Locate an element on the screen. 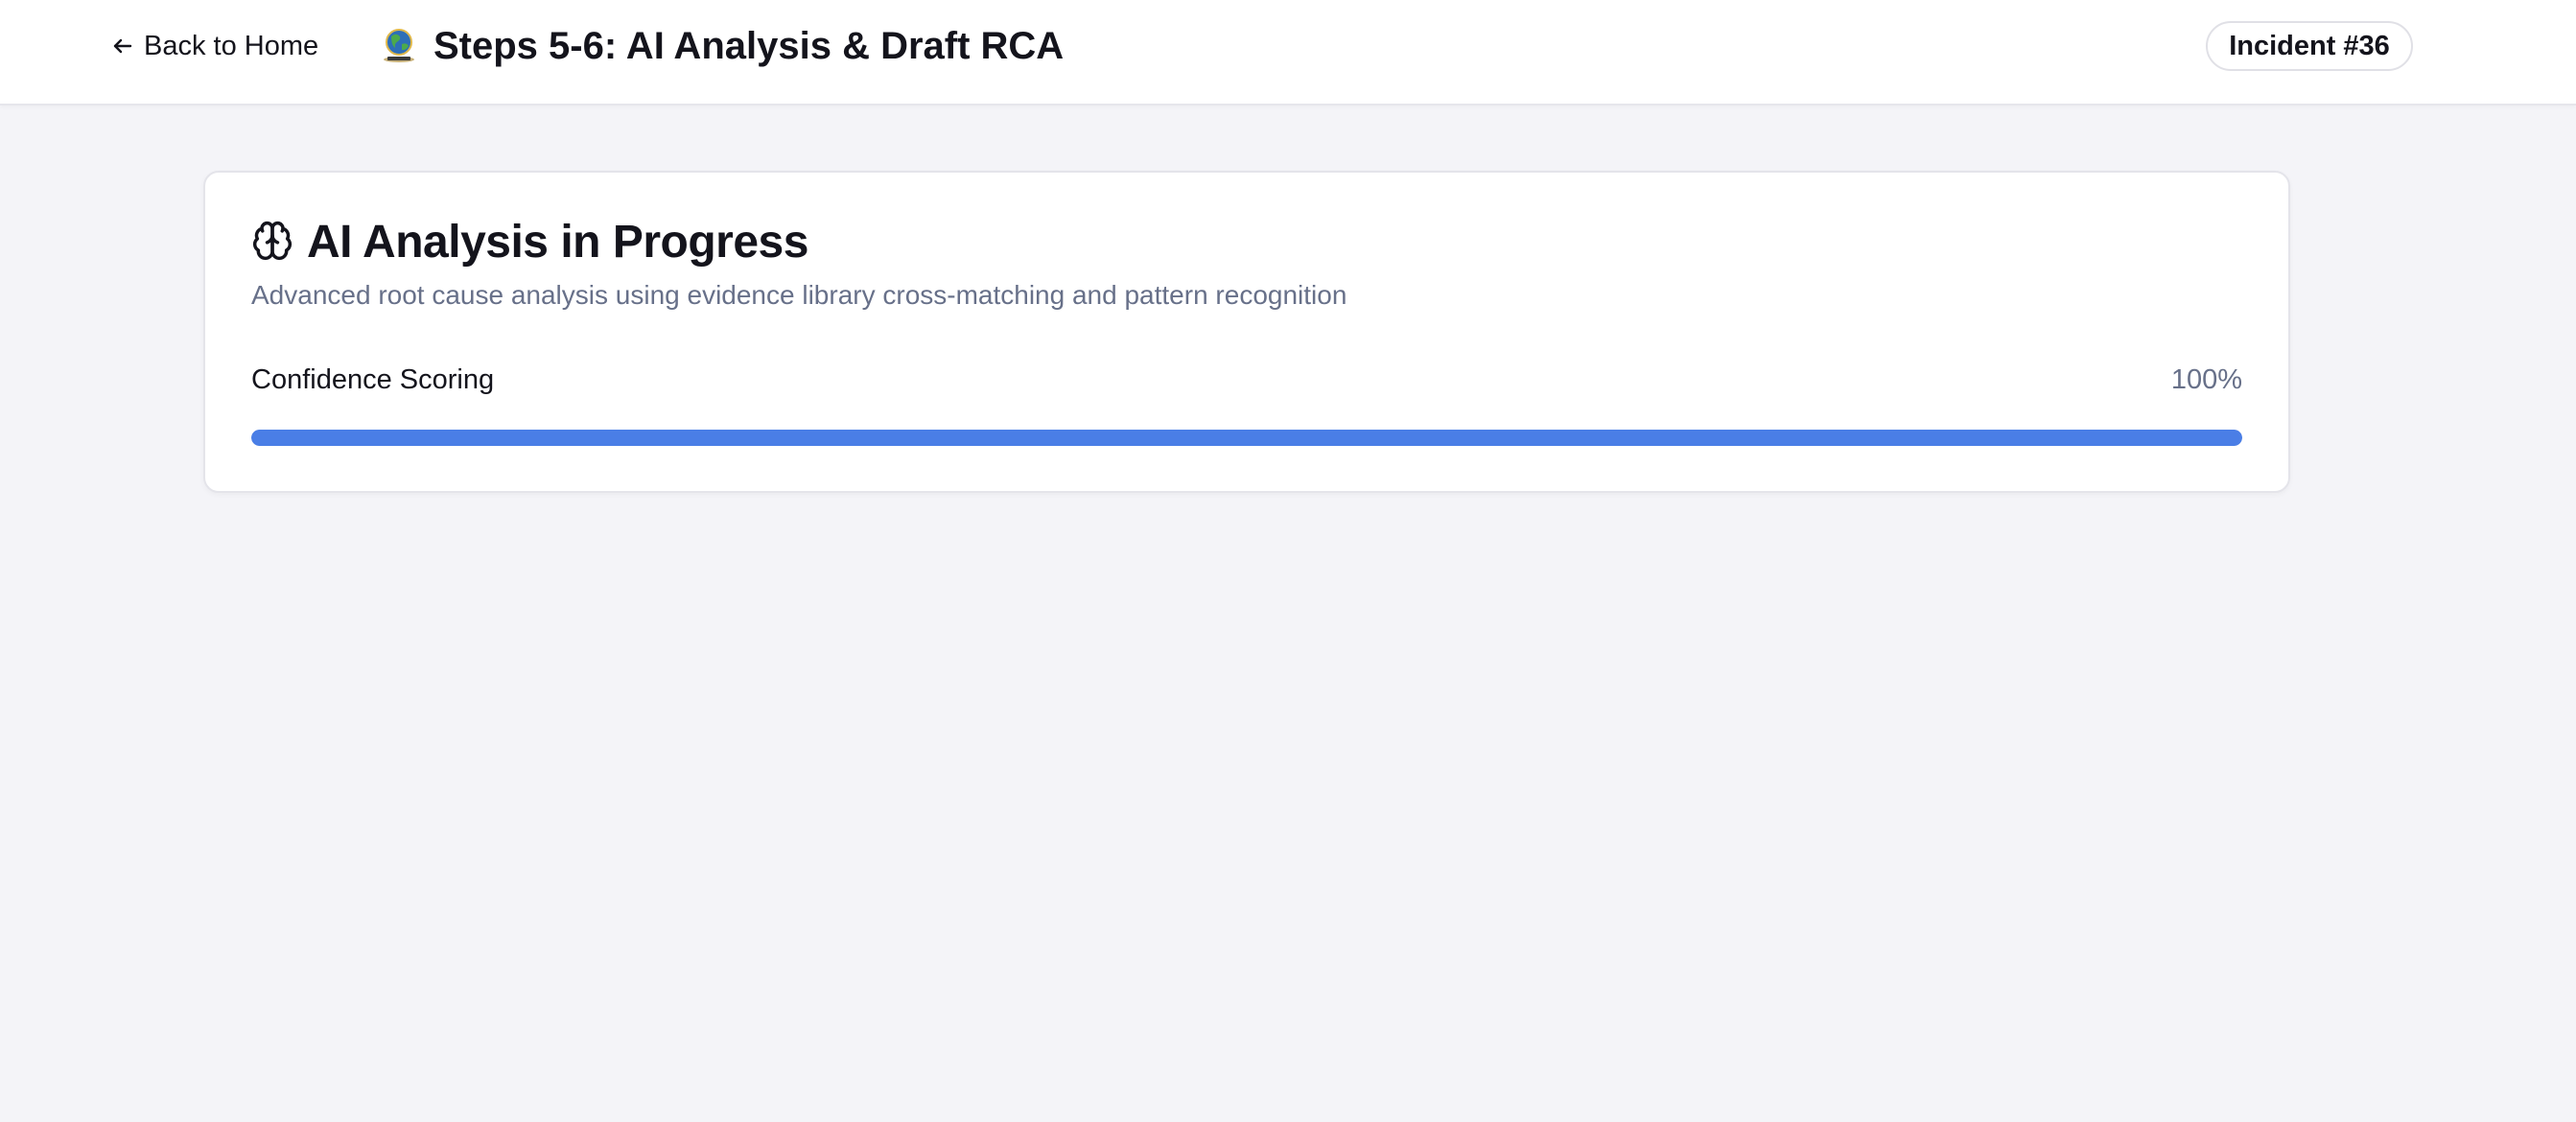 The height and width of the screenshot is (1122, 2576). page-title: Steps 5-6: AI Analysis & Draft RCA is located at coordinates (749, 46).